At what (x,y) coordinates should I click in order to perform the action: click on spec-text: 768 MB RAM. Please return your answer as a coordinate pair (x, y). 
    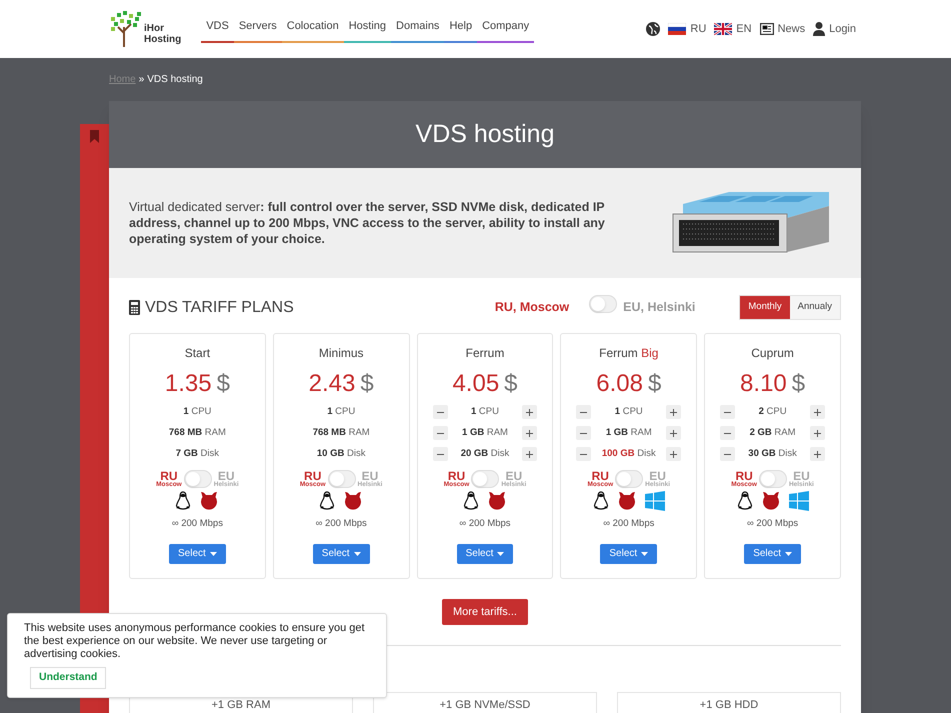
    Looking at the image, I should click on (197, 433).